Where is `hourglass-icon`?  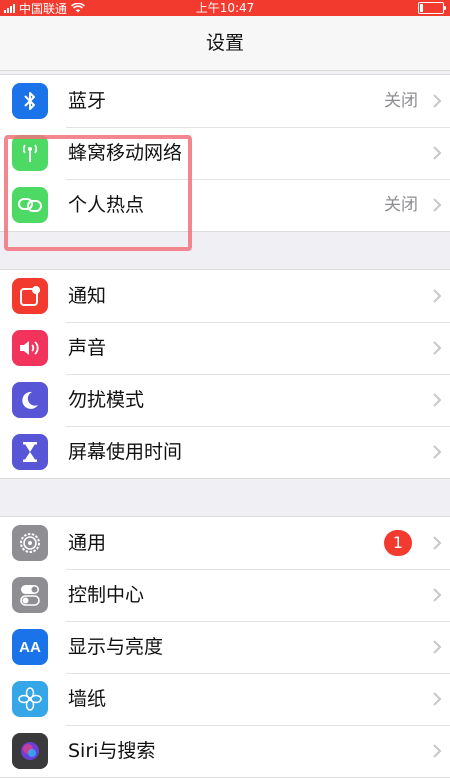 hourglass-icon is located at coordinates (30, 452).